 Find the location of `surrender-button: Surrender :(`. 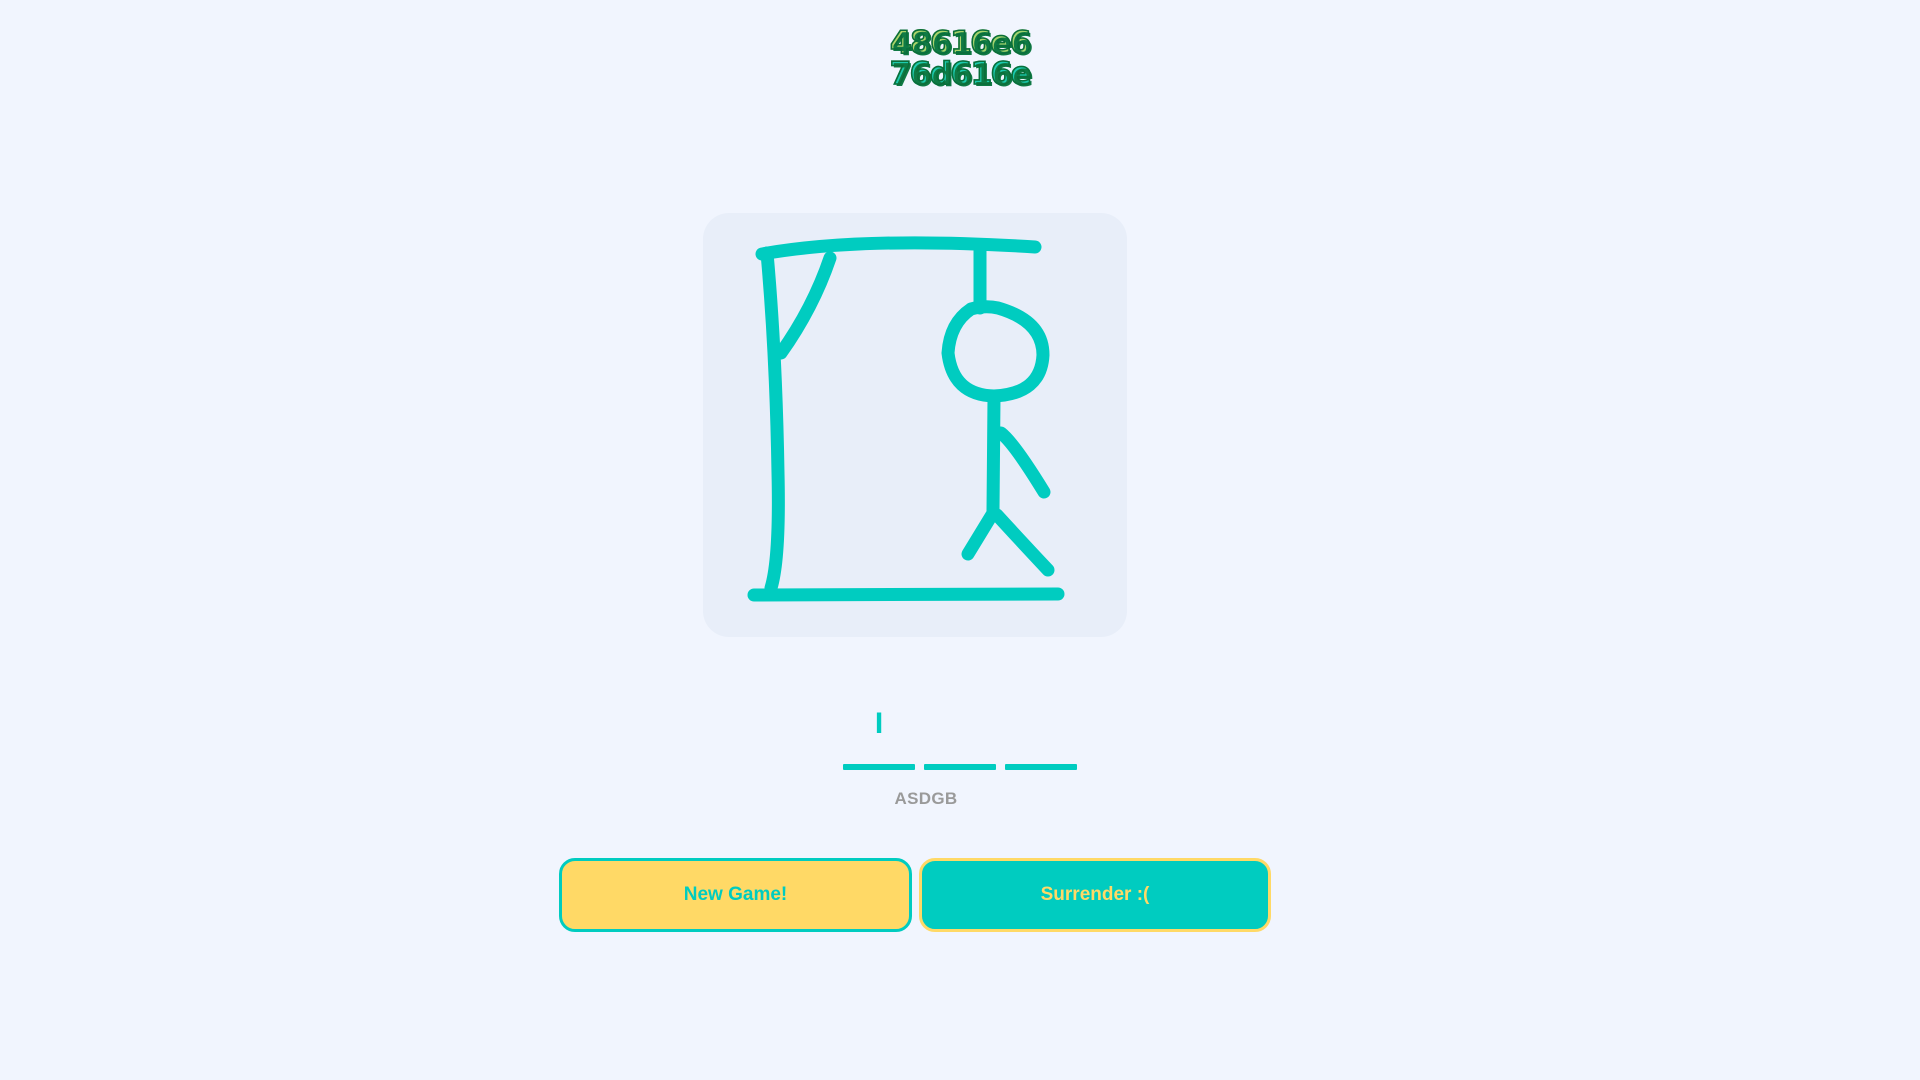

surrender-button: Surrender :( is located at coordinates (1095, 895).